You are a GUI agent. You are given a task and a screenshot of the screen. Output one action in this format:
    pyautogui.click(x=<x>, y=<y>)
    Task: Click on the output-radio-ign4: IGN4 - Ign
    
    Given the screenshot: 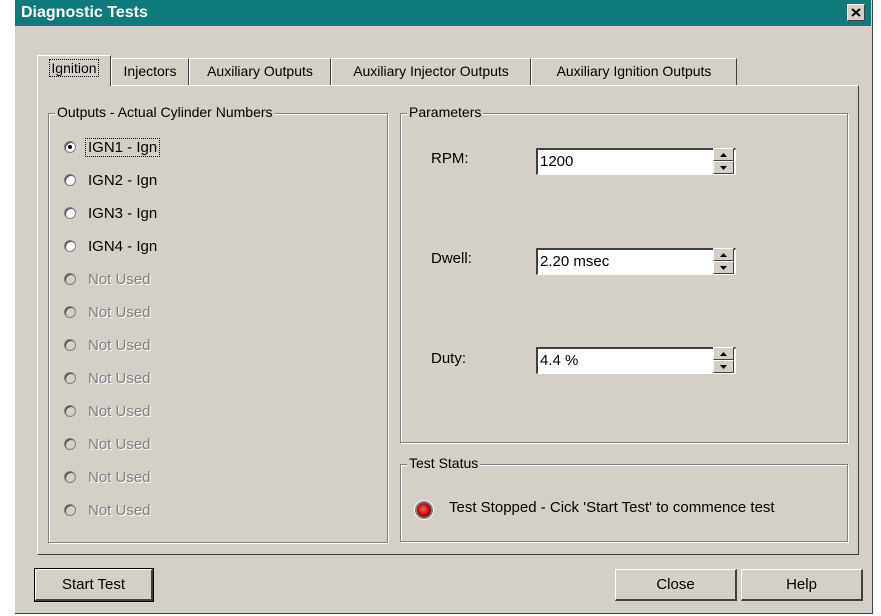 What is the action you would take?
    pyautogui.click(x=110, y=246)
    